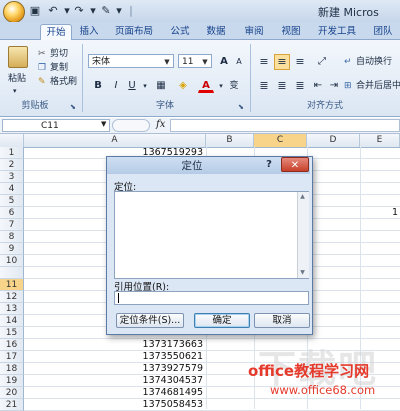 This screenshot has width=400, height=411. What do you see at coordinates (239, 62) in the screenshot?
I see `shrink-font-button: A` at bounding box center [239, 62].